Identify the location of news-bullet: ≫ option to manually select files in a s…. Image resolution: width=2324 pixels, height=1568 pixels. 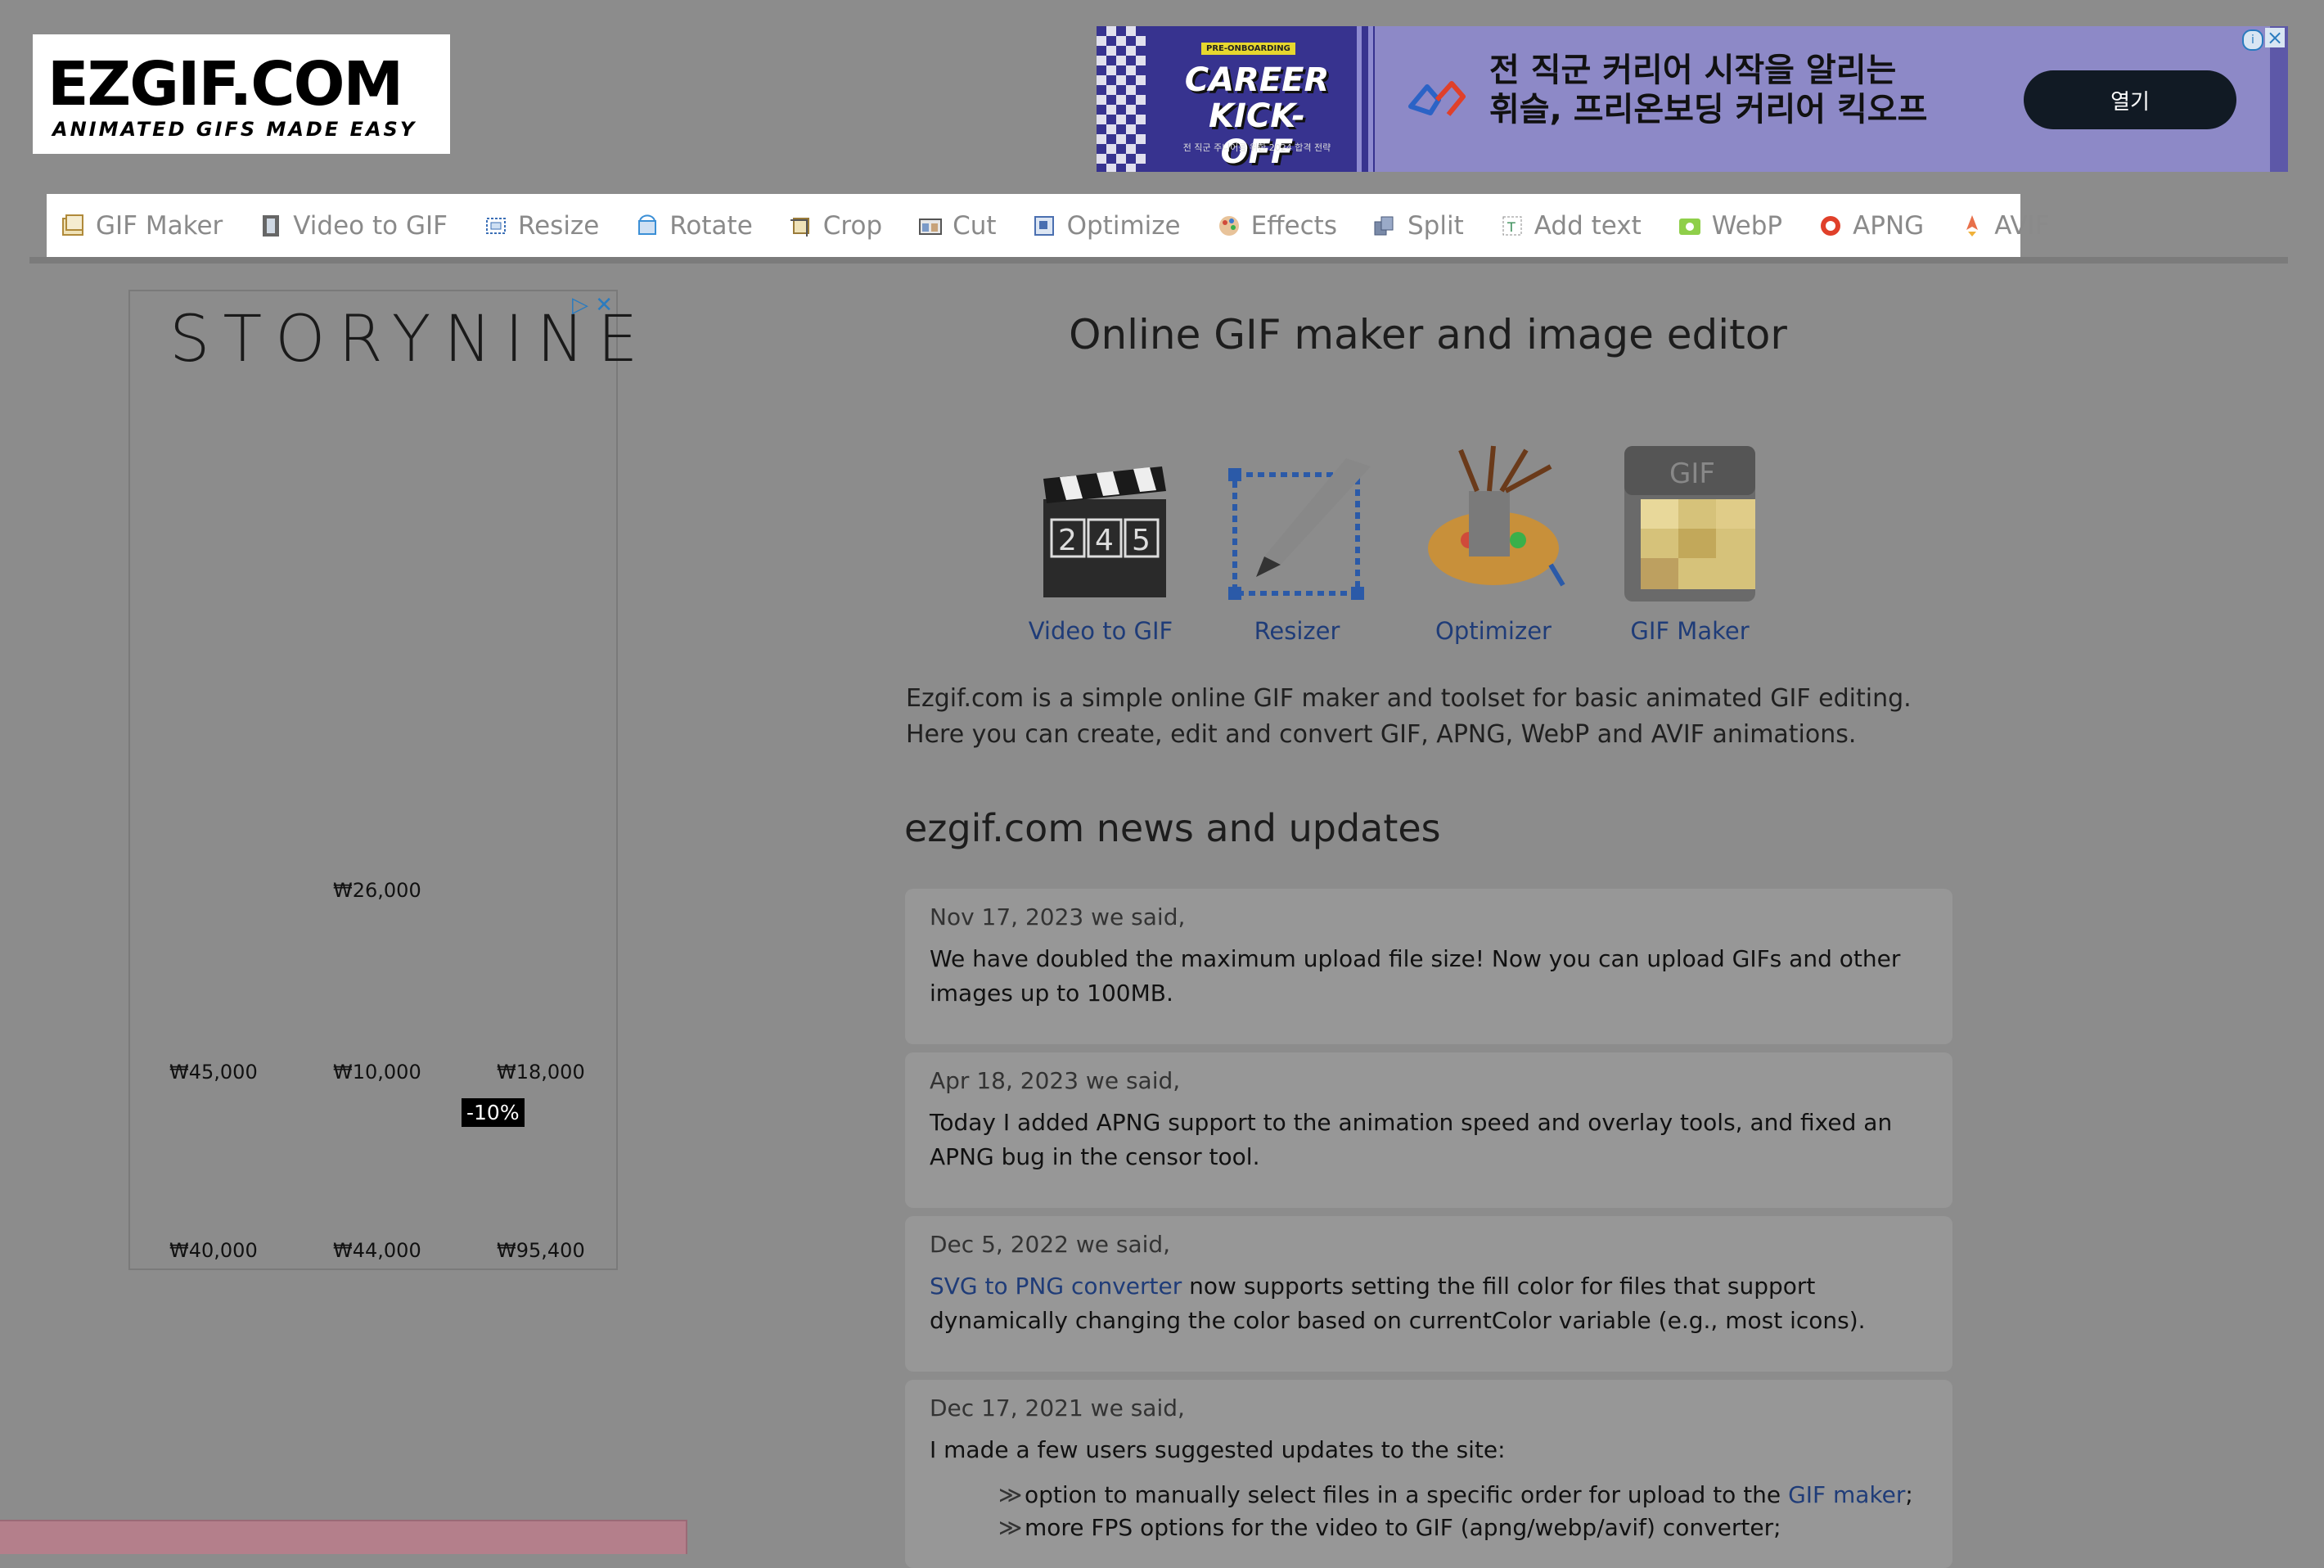
(1463, 1495).